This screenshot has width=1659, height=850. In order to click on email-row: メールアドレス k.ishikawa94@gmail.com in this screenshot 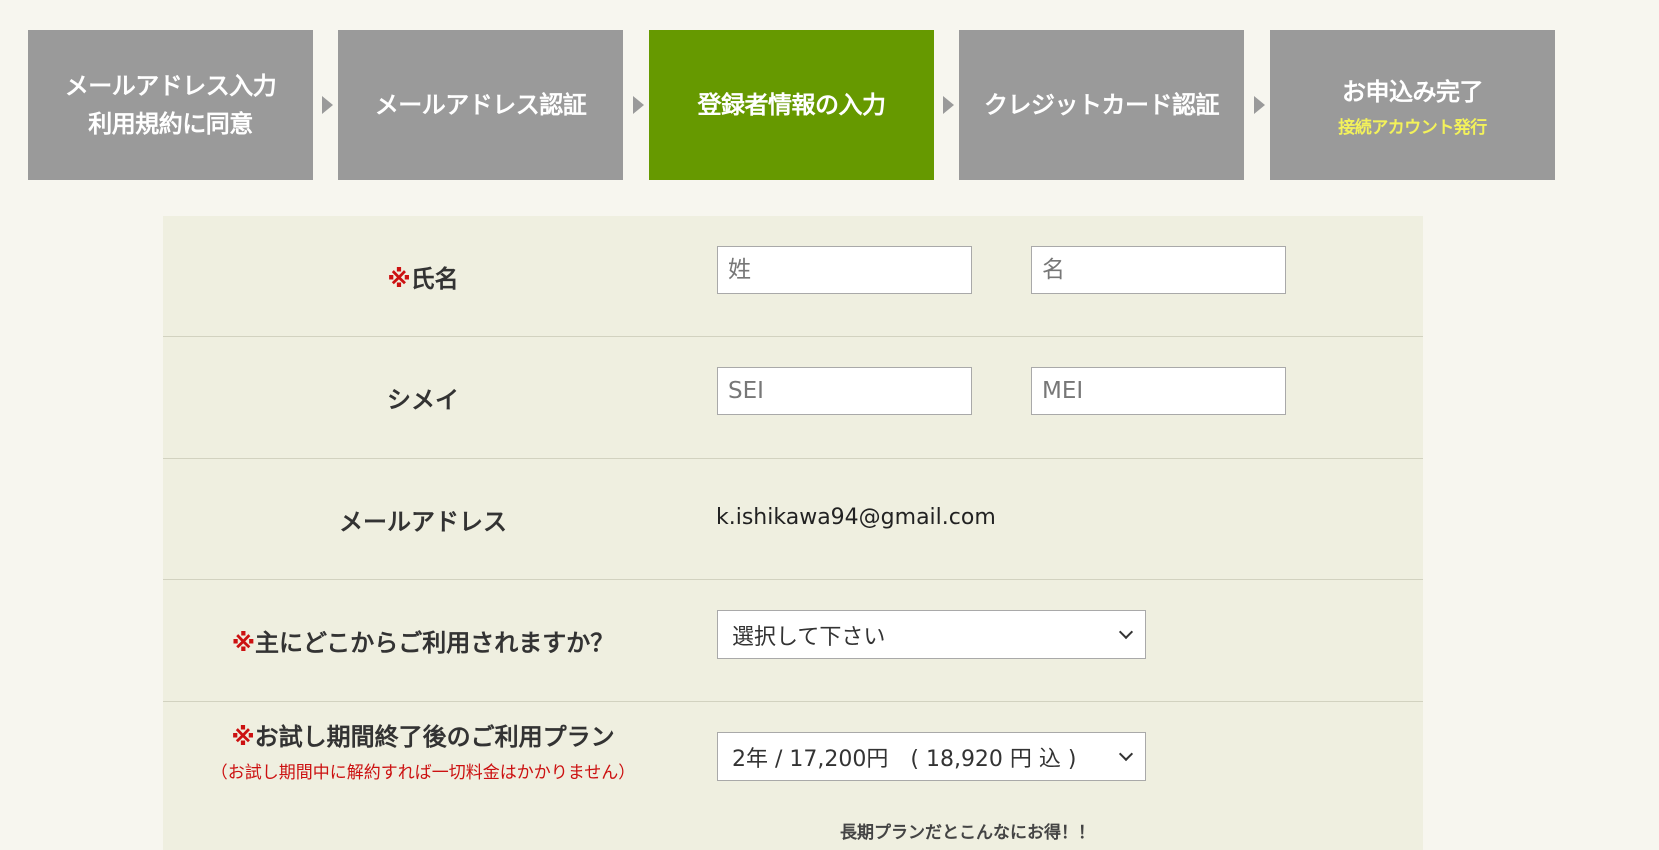, I will do `click(793, 519)`.